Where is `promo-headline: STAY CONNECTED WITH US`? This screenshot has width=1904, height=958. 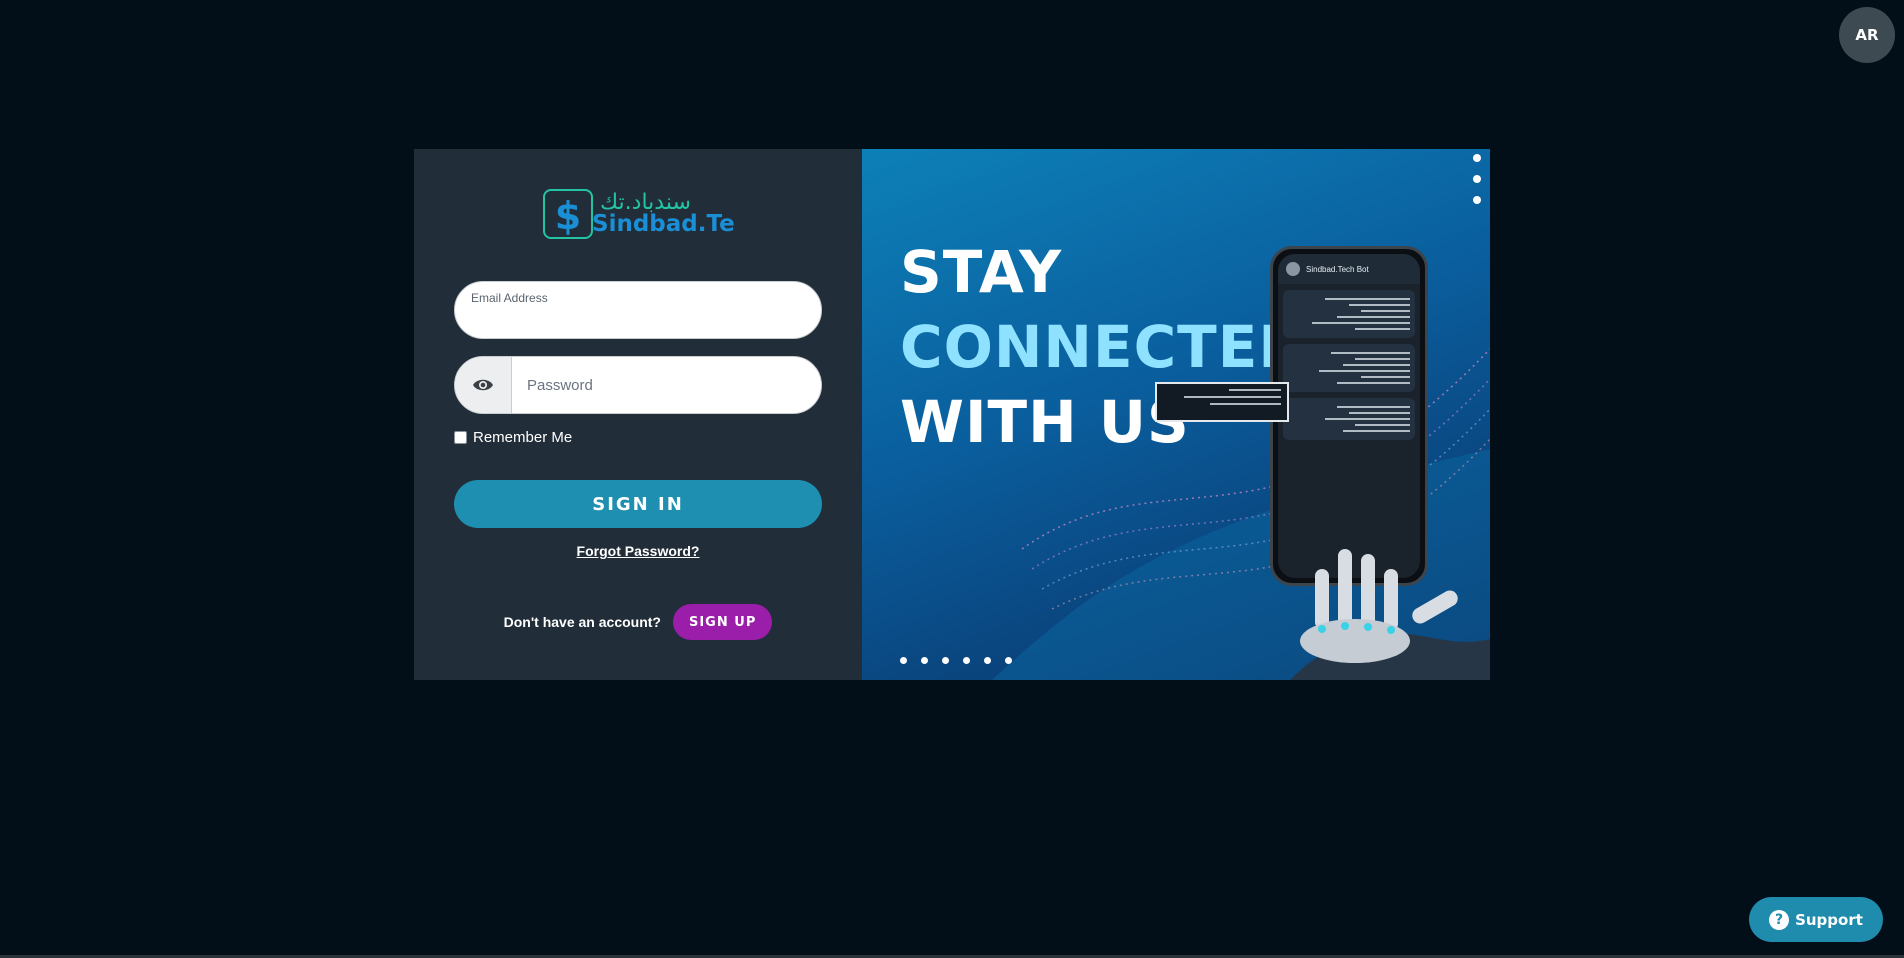
promo-headline: STAY CONNECTED WITH US is located at coordinates (1103, 347).